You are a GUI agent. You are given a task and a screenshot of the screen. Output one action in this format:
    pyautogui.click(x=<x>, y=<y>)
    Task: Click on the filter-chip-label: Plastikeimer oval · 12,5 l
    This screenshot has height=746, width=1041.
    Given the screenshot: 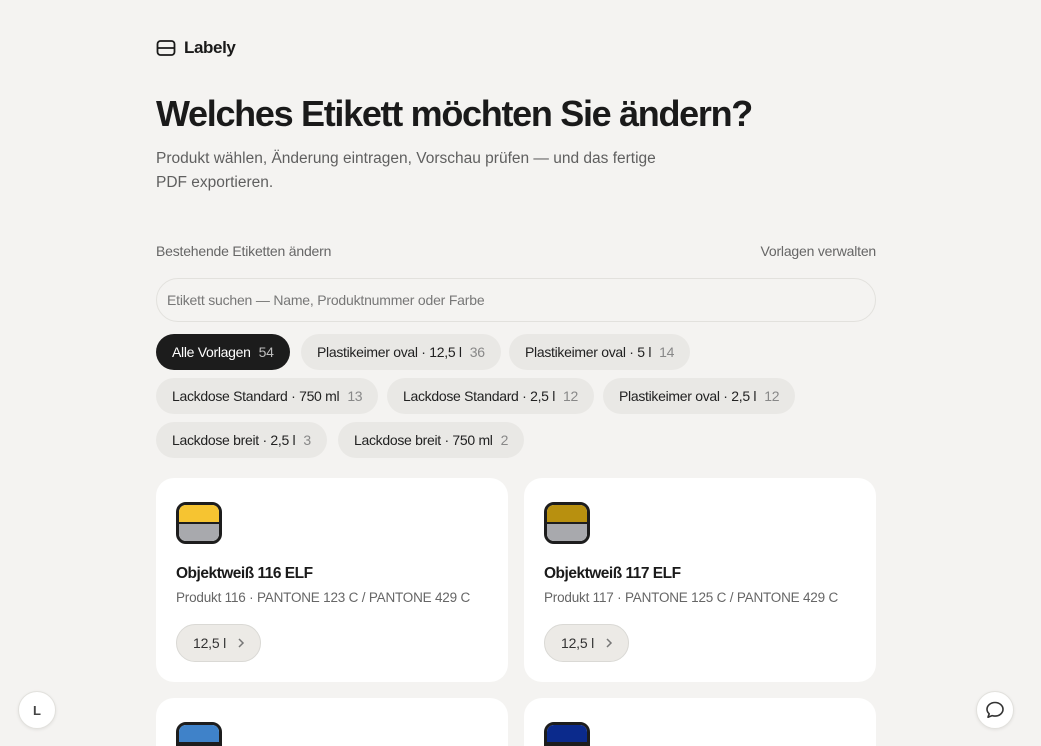 What is the action you would take?
    pyautogui.click(x=389, y=352)
    